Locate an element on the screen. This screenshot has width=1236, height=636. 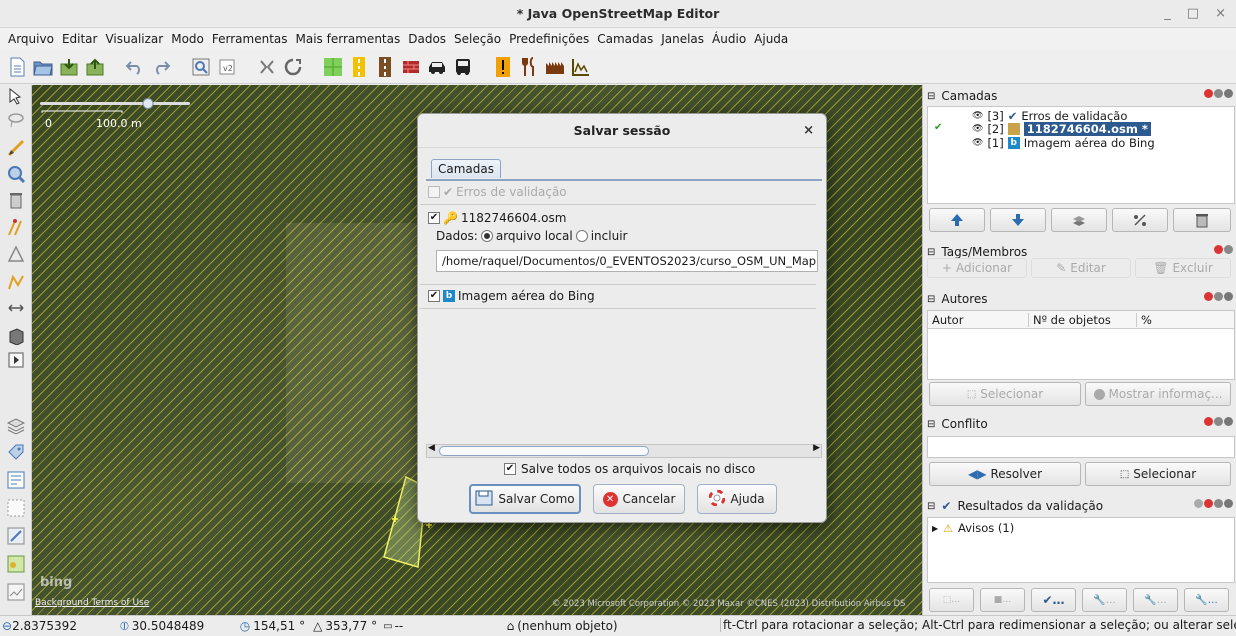
tags-delete-button: 🗑 Excluir is located at coordinates (1183, 268).